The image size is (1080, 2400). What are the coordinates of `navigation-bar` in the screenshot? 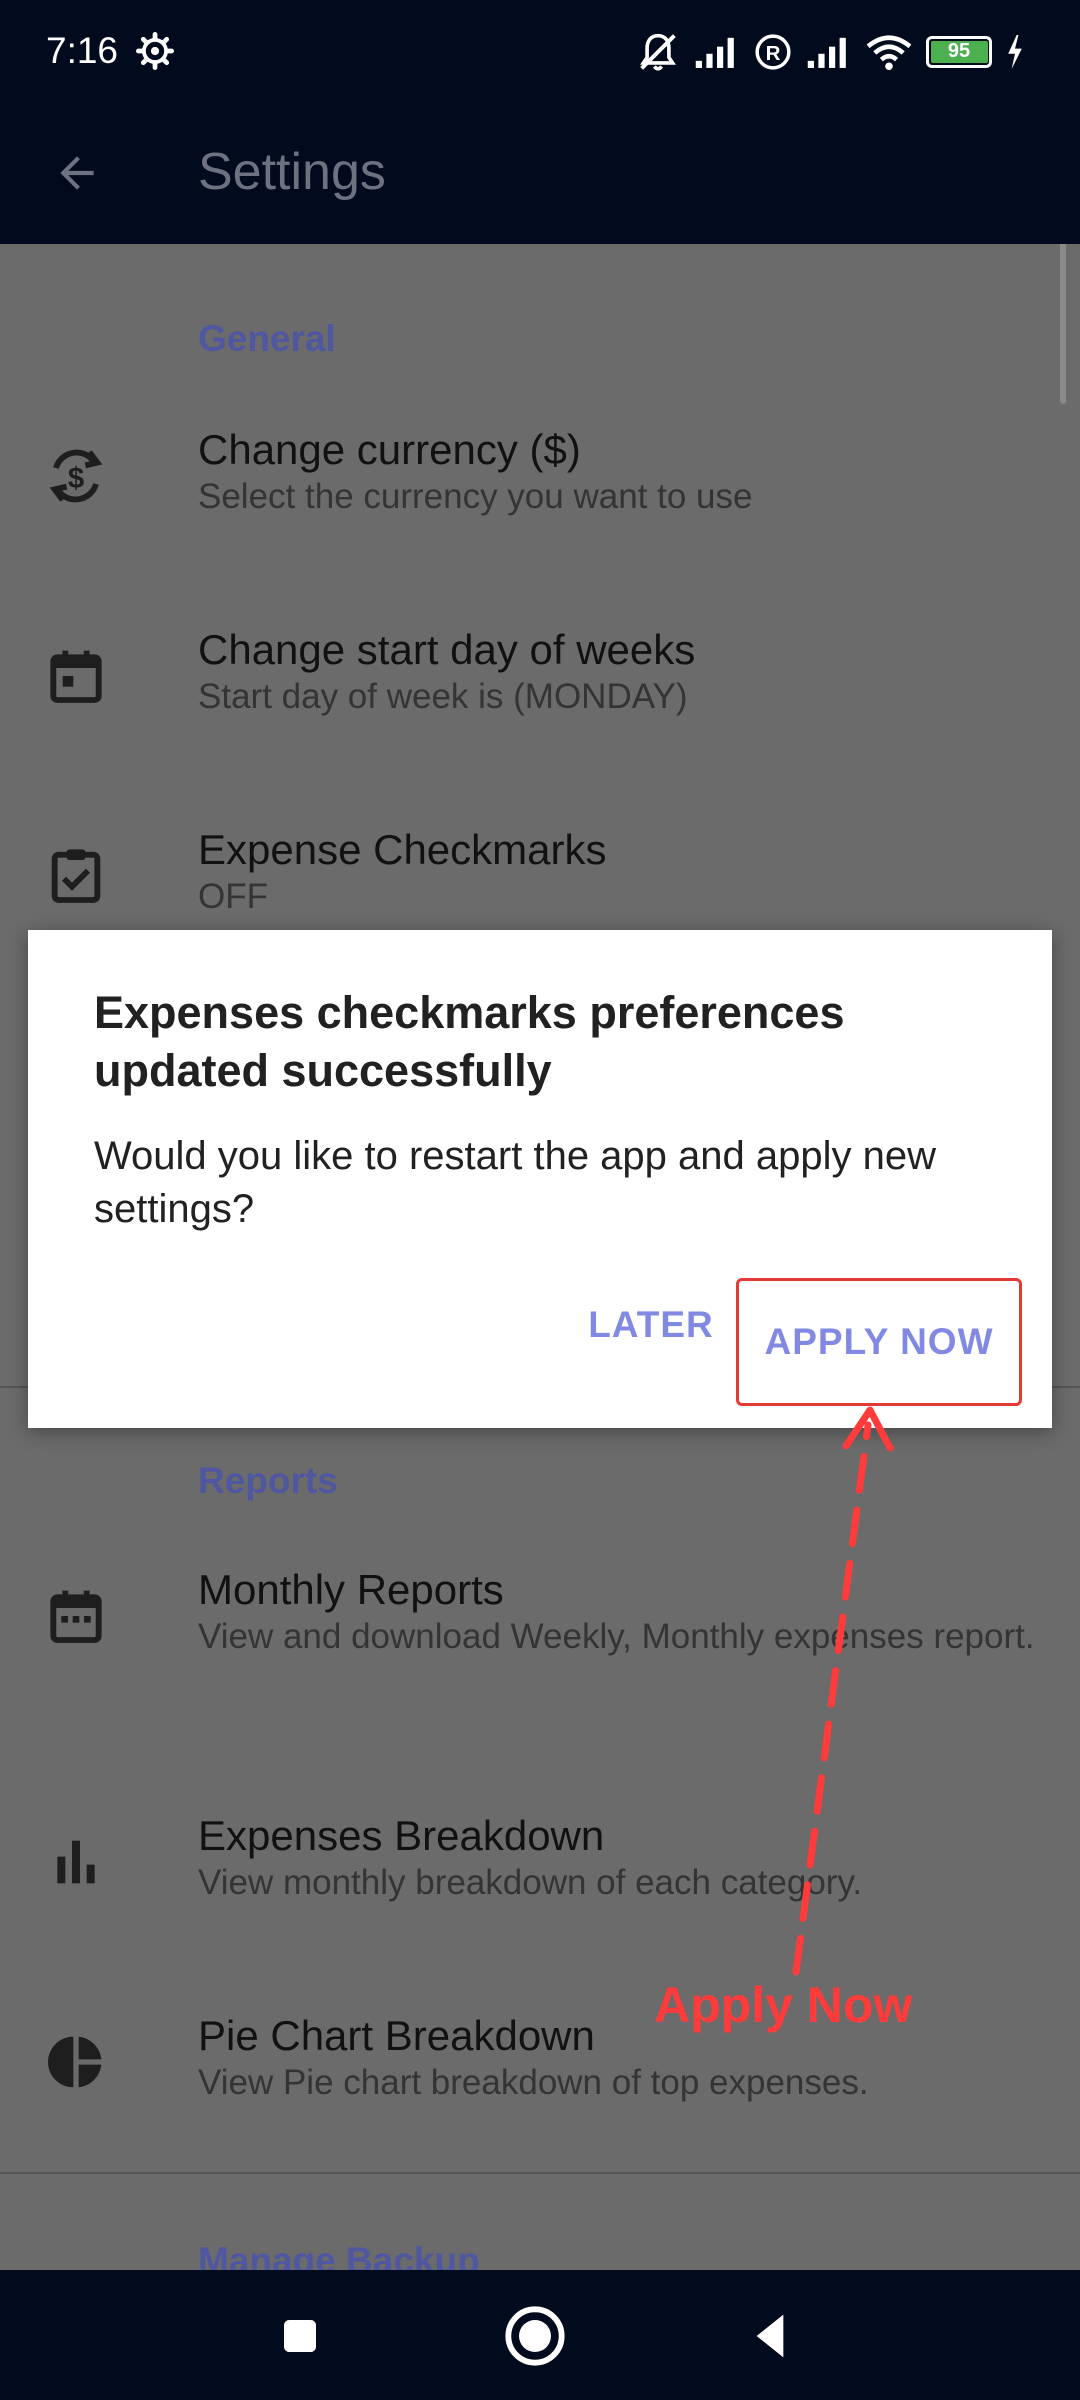 It's located at (540, 2335).